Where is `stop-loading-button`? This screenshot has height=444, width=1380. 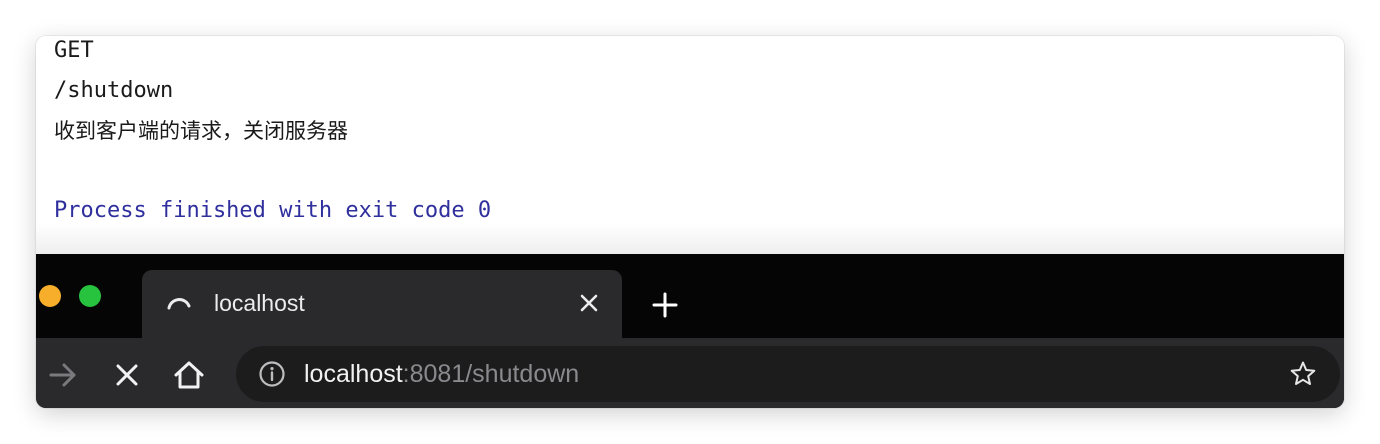
stop-loading-button is located at coordinates (127, 375).